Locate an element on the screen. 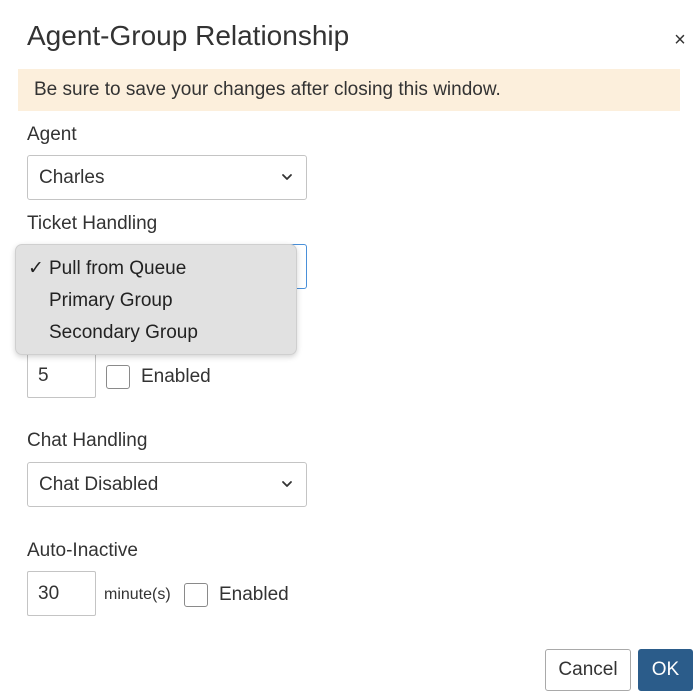  dropdown-option-label: Primary Group is located at coordinates (111, 300).